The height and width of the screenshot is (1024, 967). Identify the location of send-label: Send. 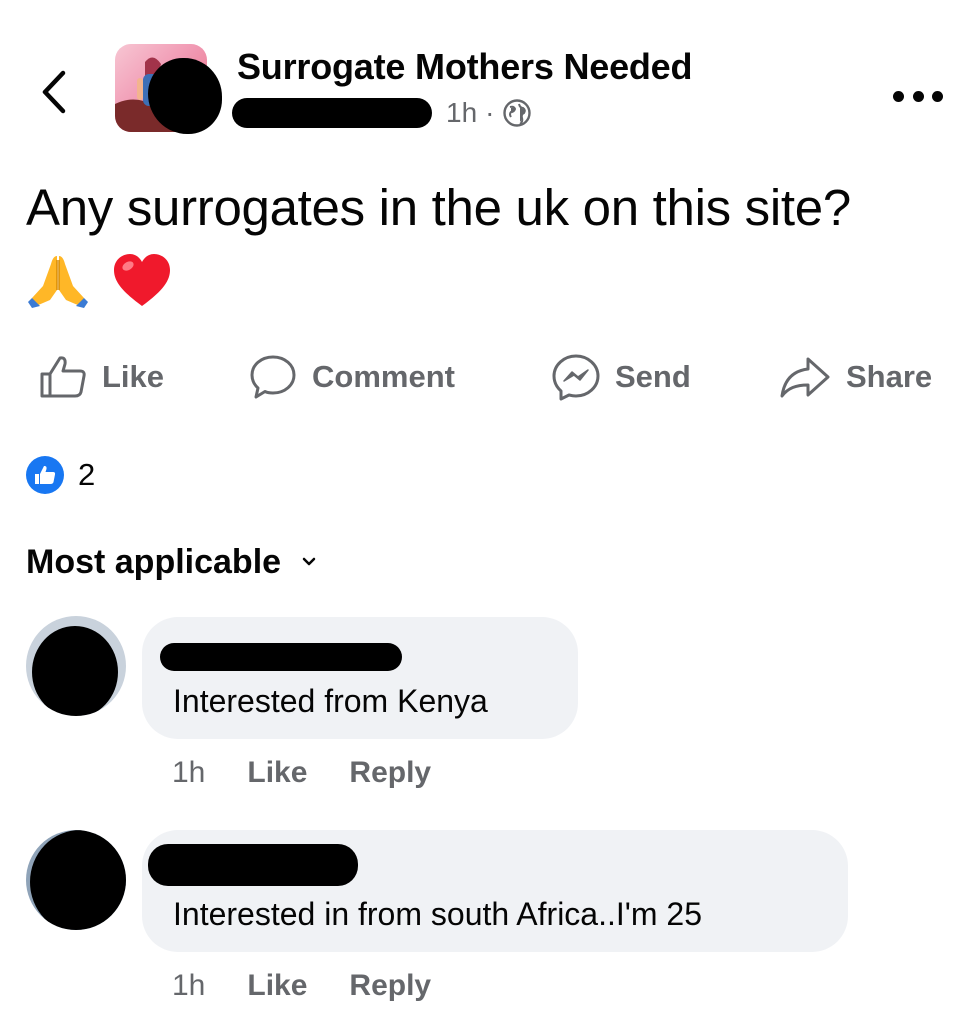
(653, 376).